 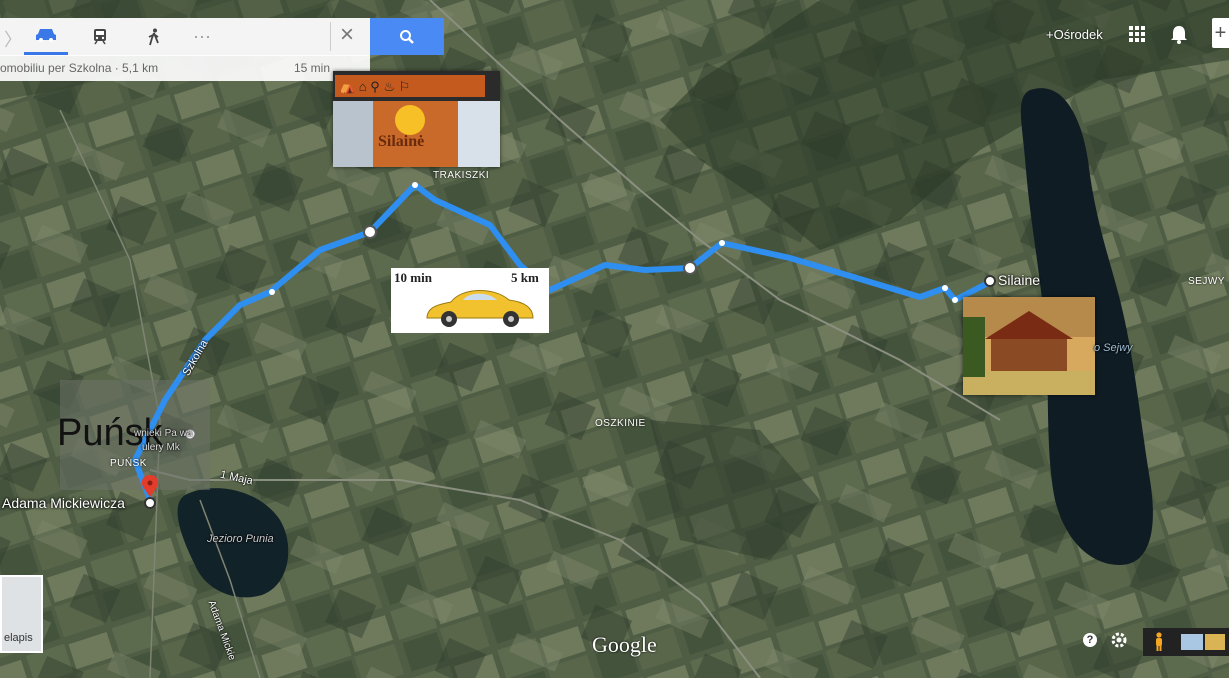 What do you see at coordinates (624, 644) in the screenshot?
I see `google-logo: Google` at bounding box center [624, 644].